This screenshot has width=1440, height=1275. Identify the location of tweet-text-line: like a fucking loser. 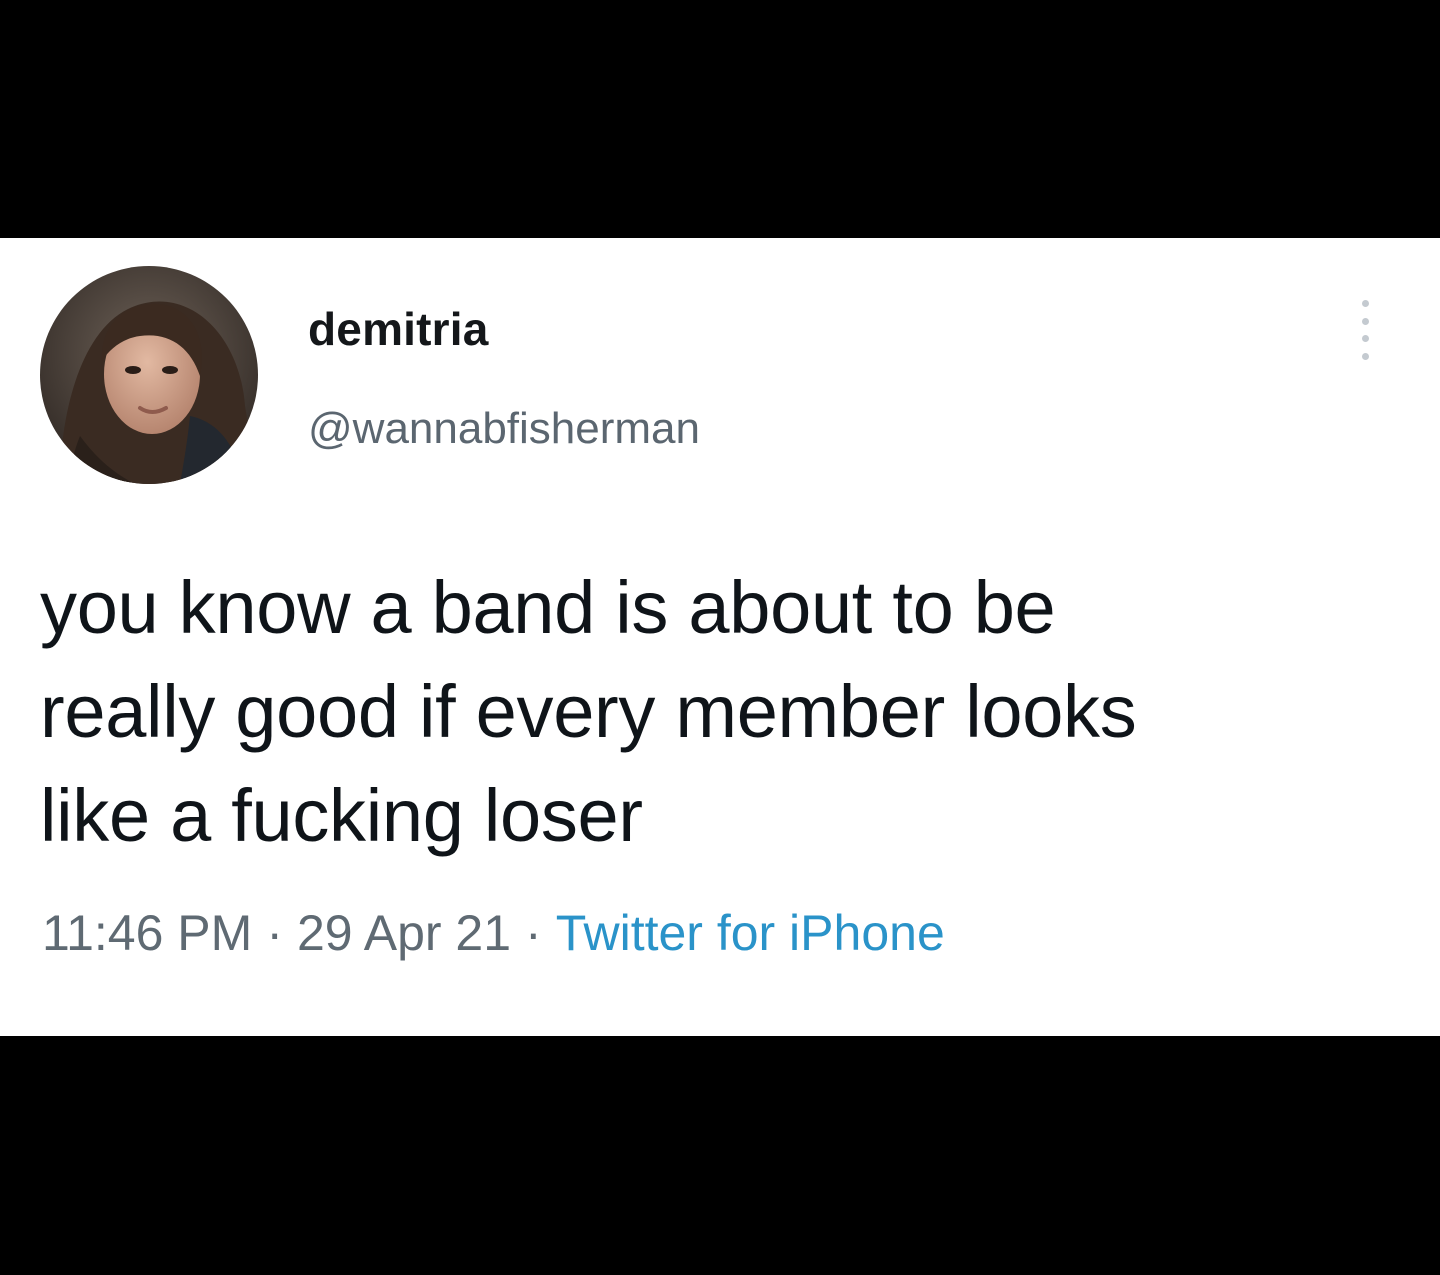
(341, 815).